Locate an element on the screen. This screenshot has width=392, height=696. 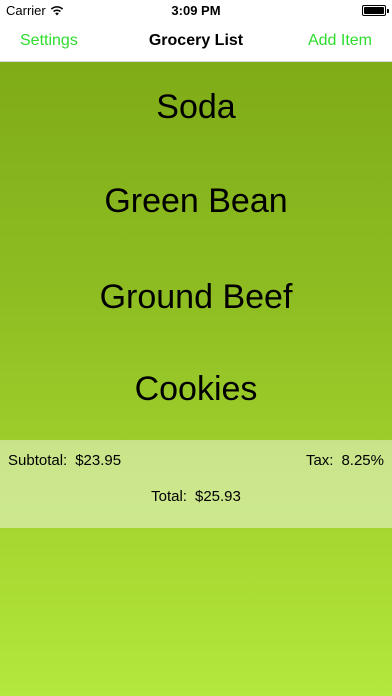
subtotal-value: $23.95 is located at coordinates (98, 460).